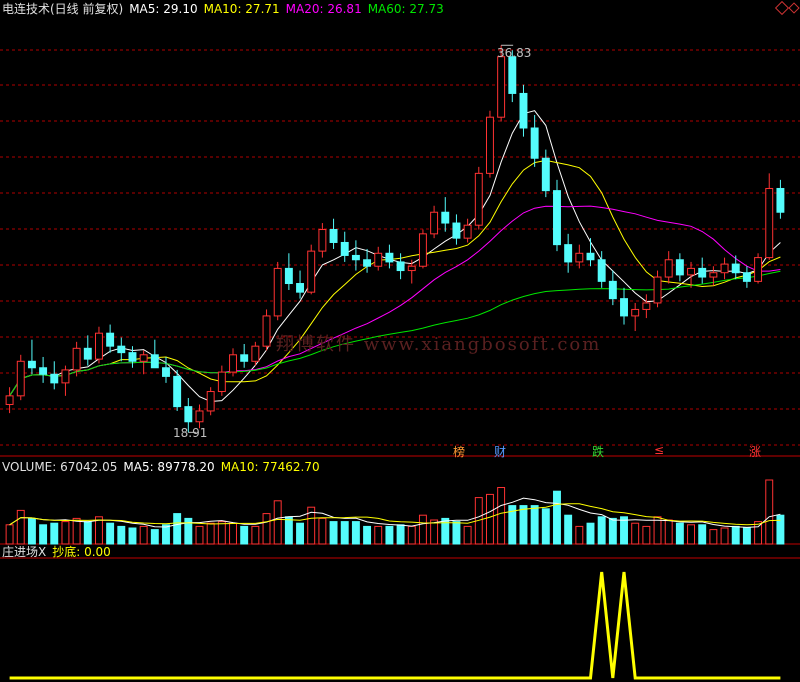 This screenshot has height=682, width=800. I want to click on event-tag-bang: 榜, so click(459, 451).